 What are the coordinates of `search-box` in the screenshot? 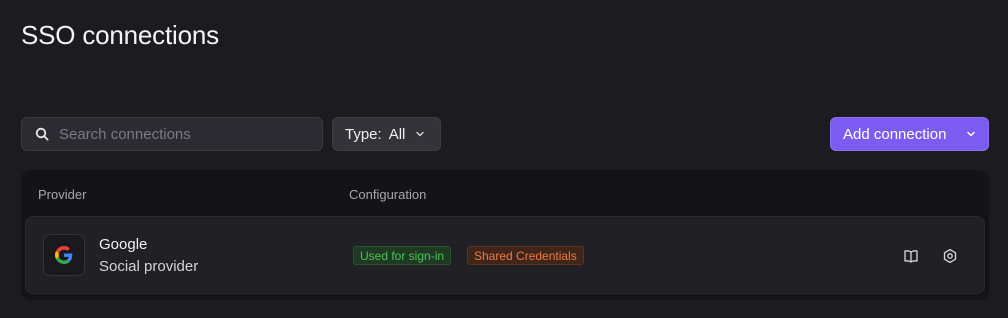 It's located at (172, 134).